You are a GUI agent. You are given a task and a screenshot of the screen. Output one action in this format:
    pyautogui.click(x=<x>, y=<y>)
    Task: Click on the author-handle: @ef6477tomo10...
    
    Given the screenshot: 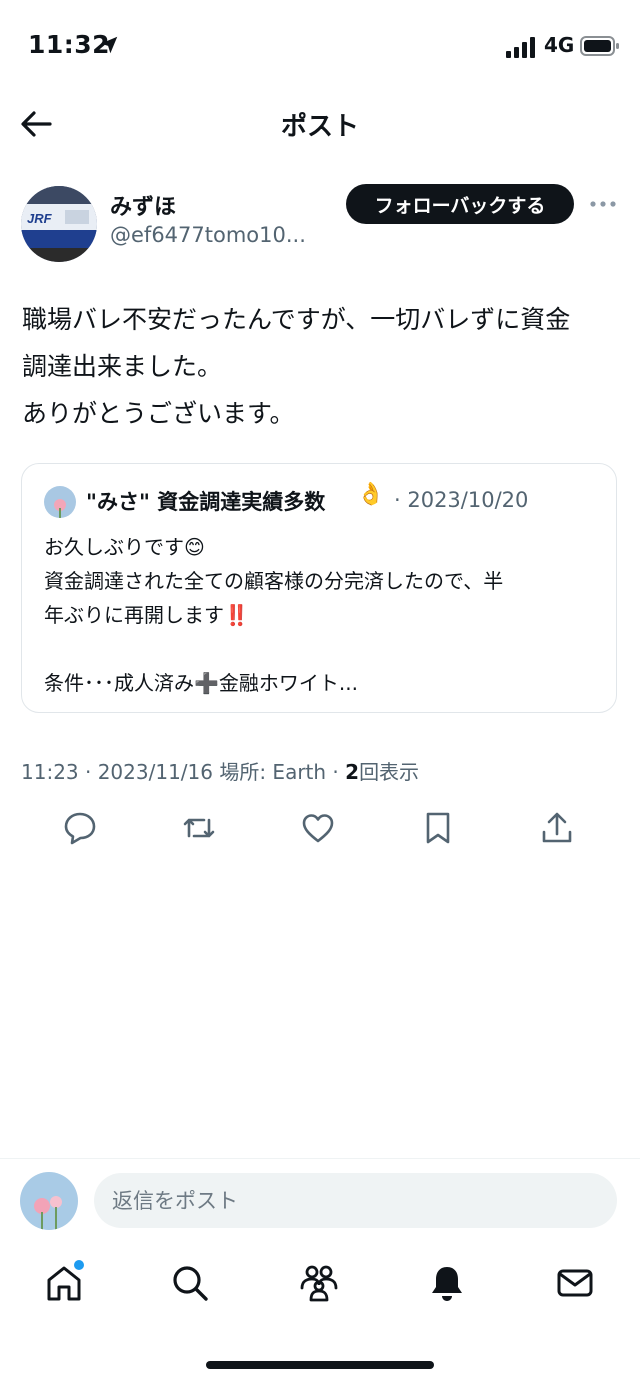 What is the action you would take?
    pyautogui.click(x=208, y=235)
    